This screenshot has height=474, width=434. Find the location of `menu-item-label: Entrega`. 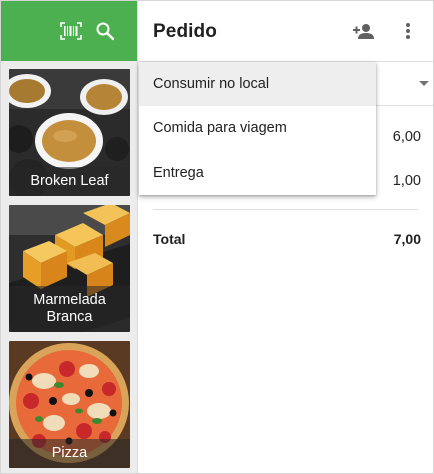

menu-item-label: Entrega is located at coordinates (178, 173).